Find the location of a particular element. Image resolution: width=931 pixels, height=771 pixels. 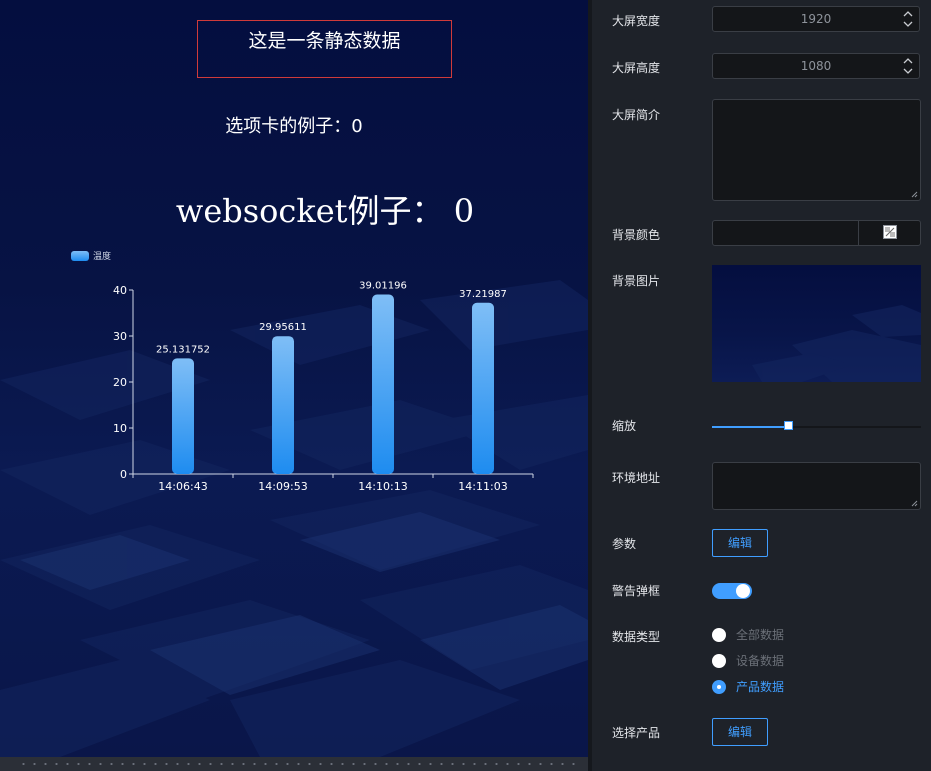

x-tick-label: 14:11:03 is located at coordinates (482, 486).